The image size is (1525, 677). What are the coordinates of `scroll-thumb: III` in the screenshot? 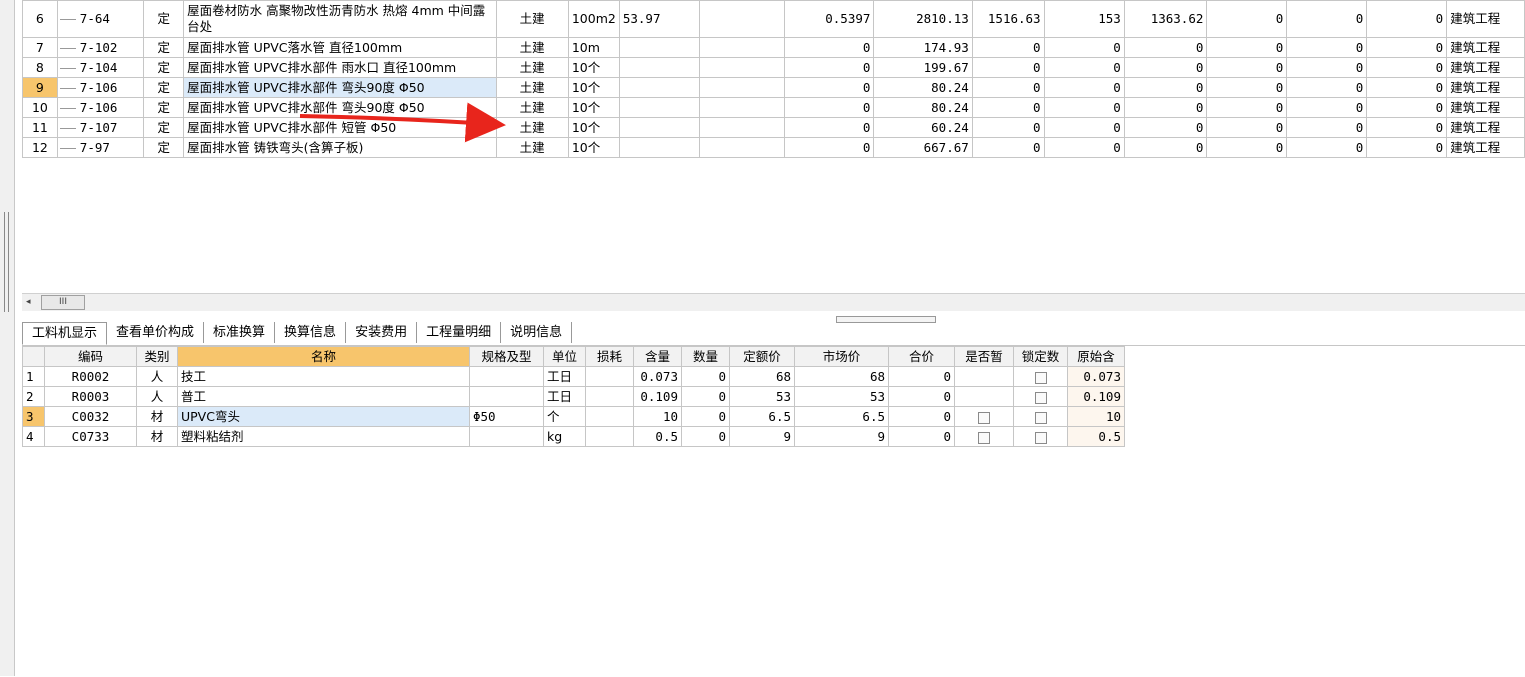 It's located at (63, 302).